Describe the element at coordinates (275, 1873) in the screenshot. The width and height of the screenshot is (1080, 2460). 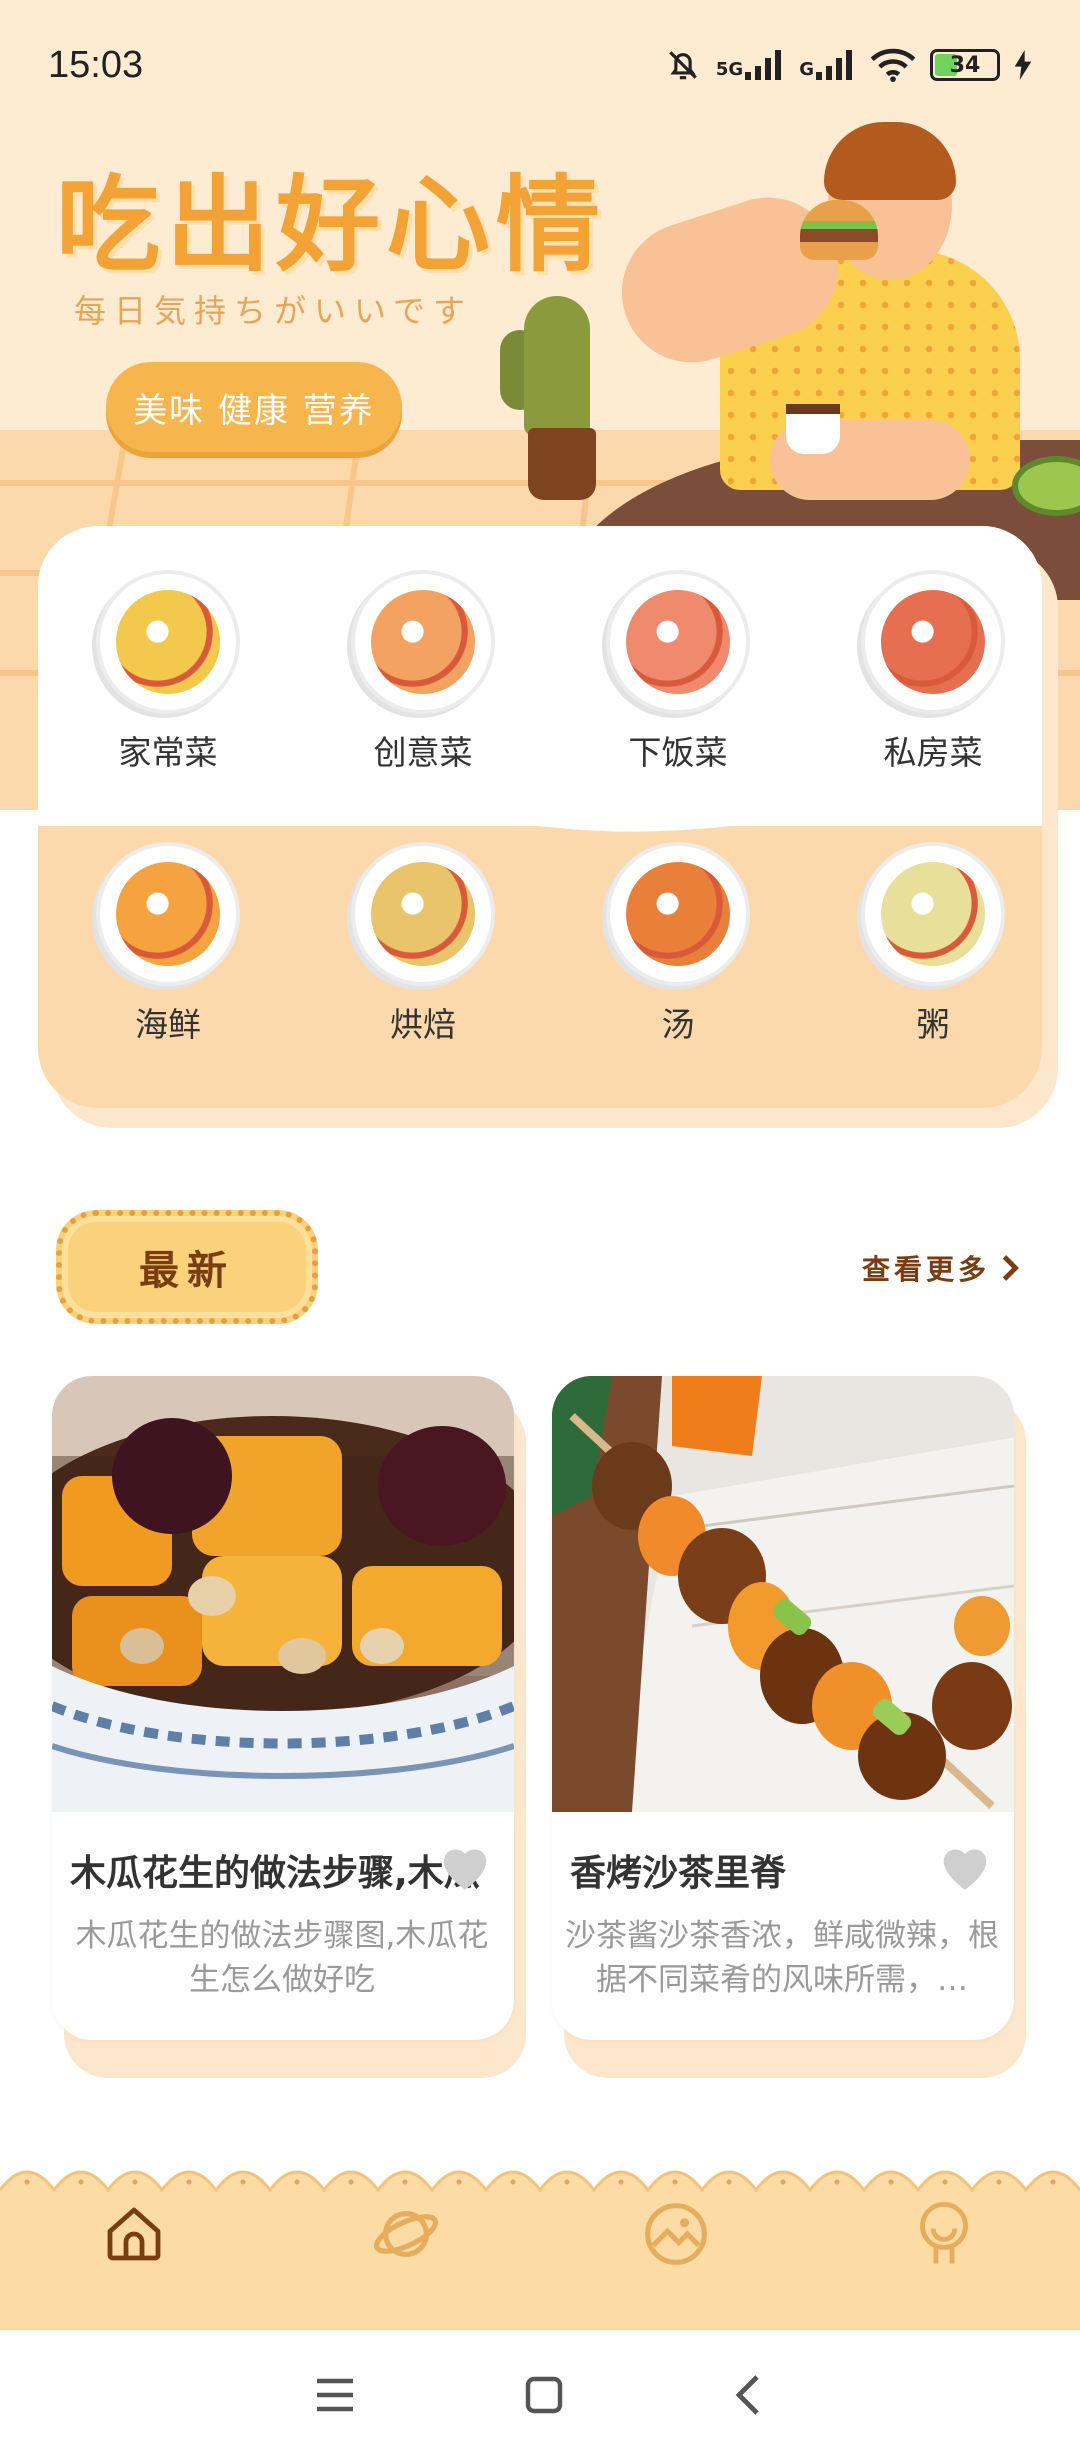
I see `recipe-title: 木瓜花生的做法步骤,木瓜` at that location.